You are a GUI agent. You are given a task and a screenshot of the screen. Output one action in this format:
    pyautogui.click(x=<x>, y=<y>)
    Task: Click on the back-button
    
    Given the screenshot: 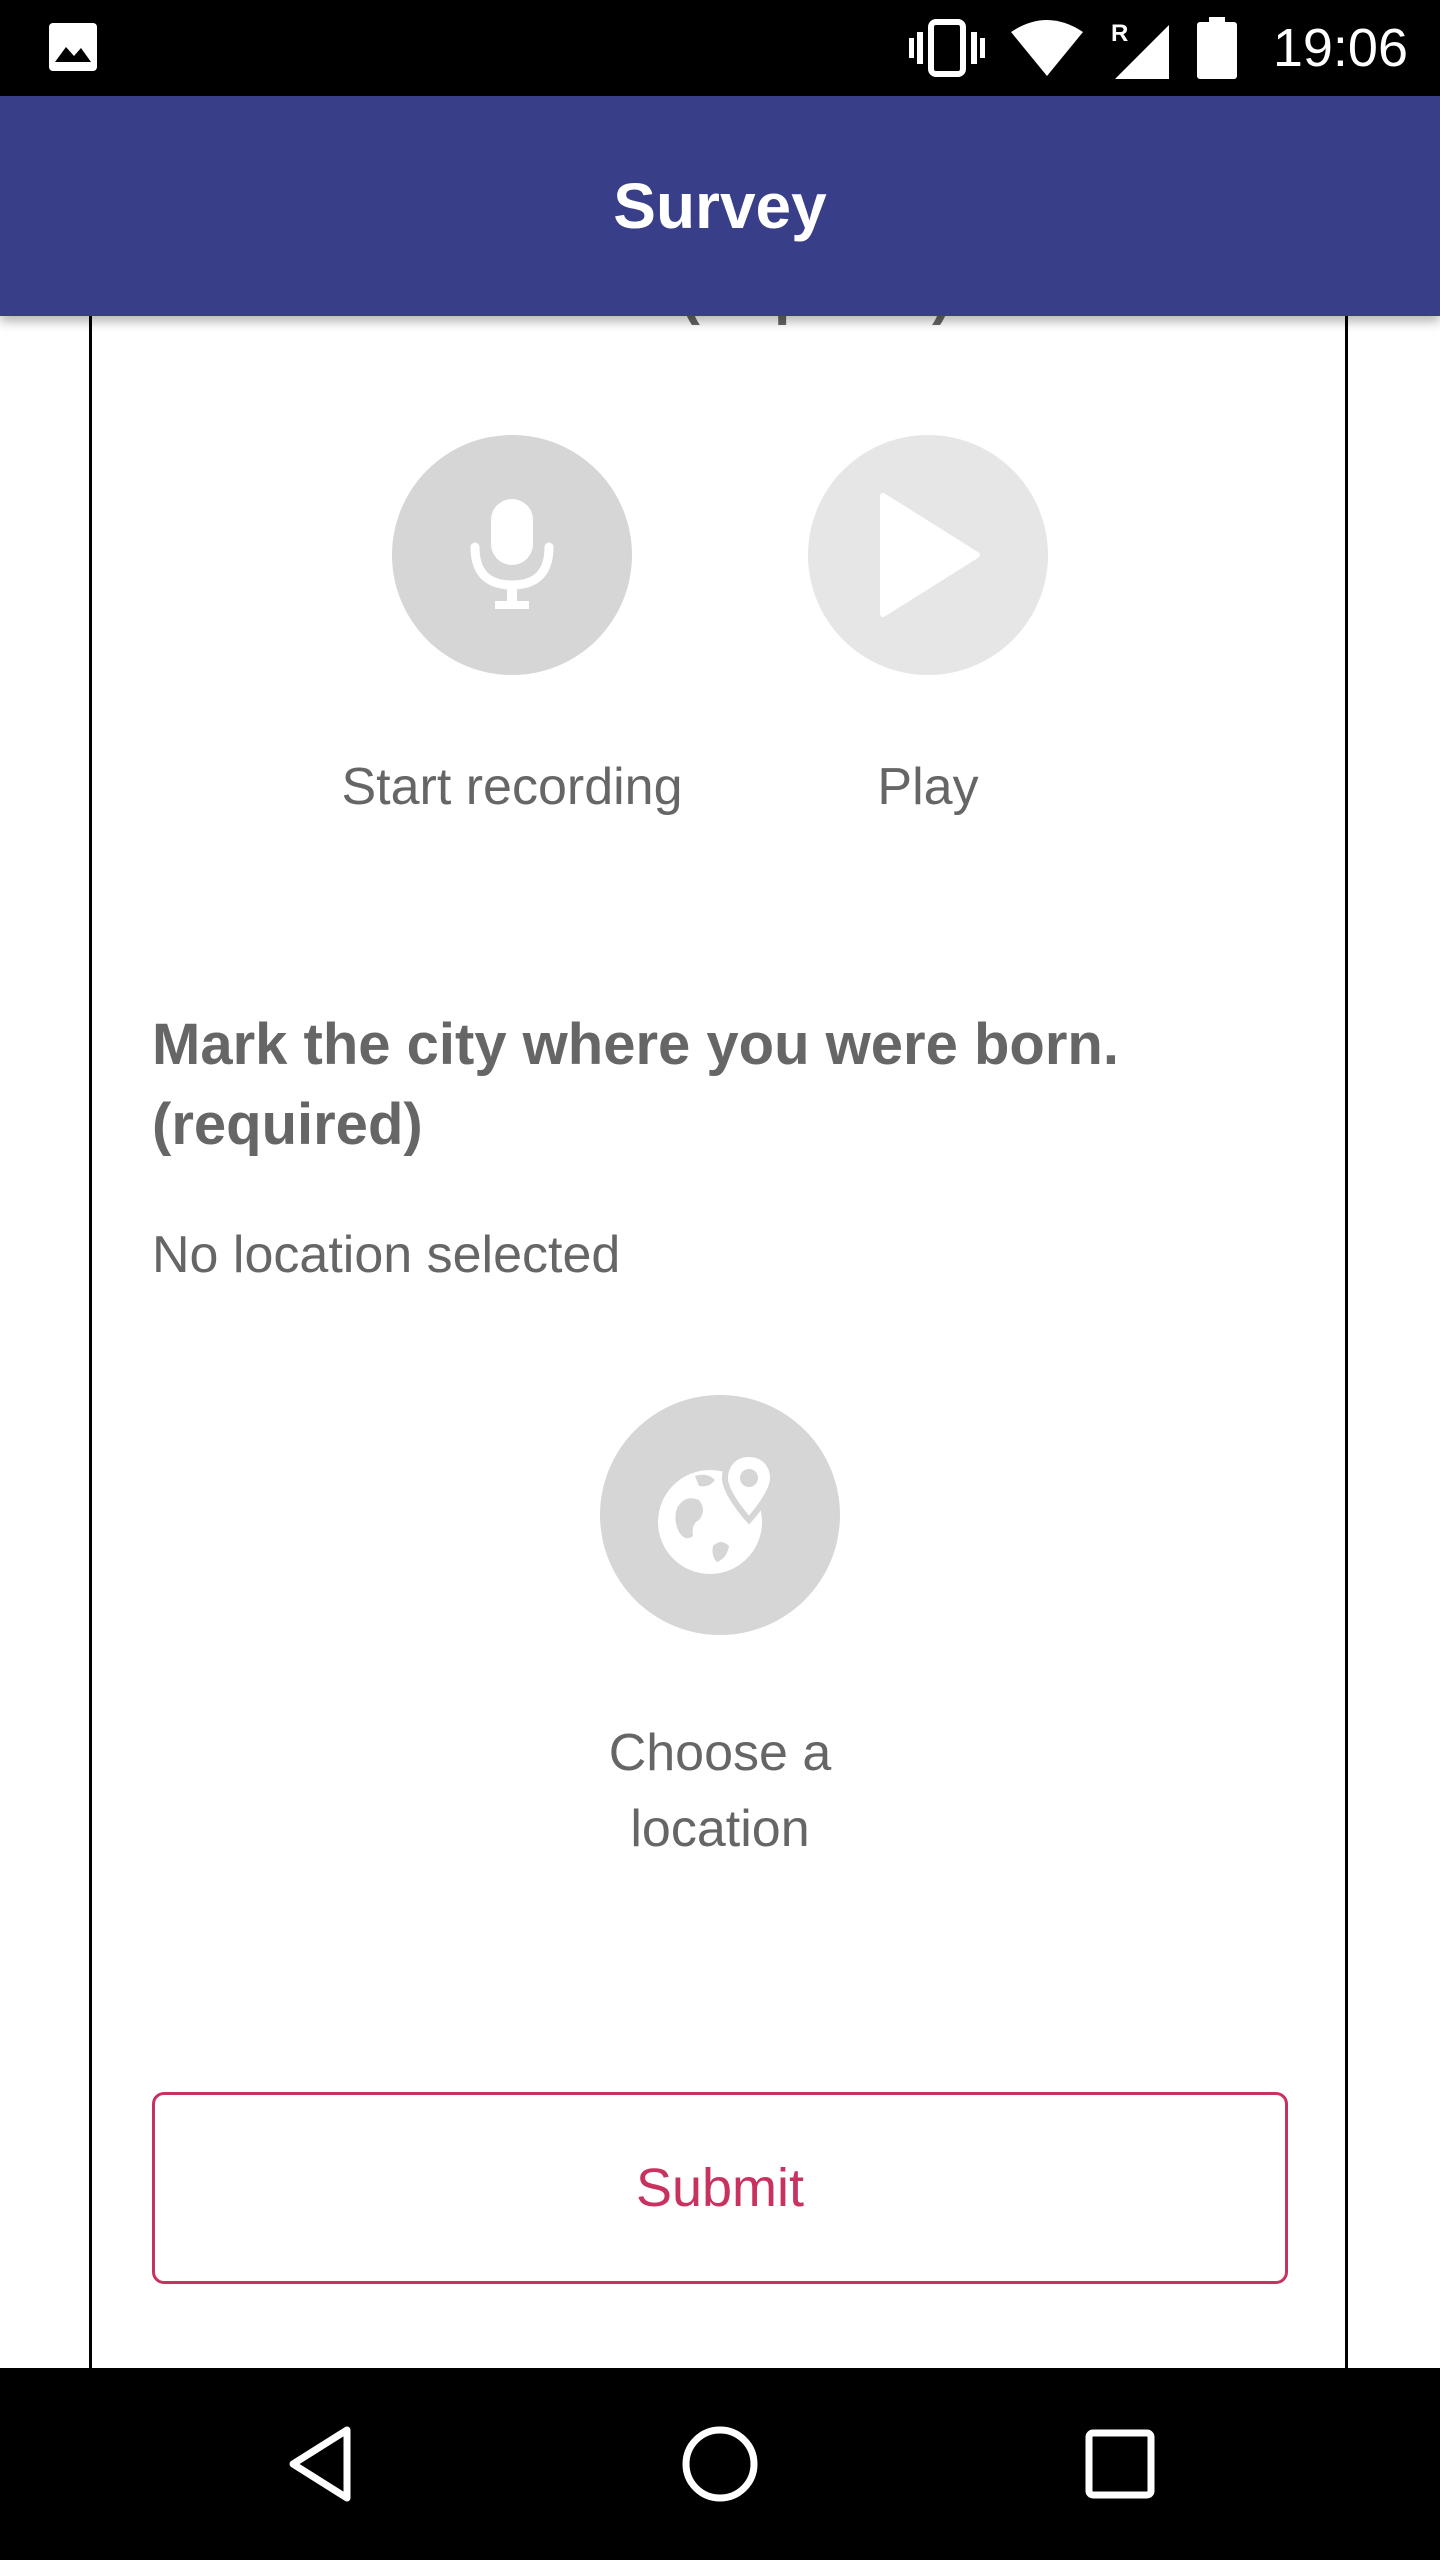 What is the action you would take?
    pyautogui.click(x=320, y=2464)
    